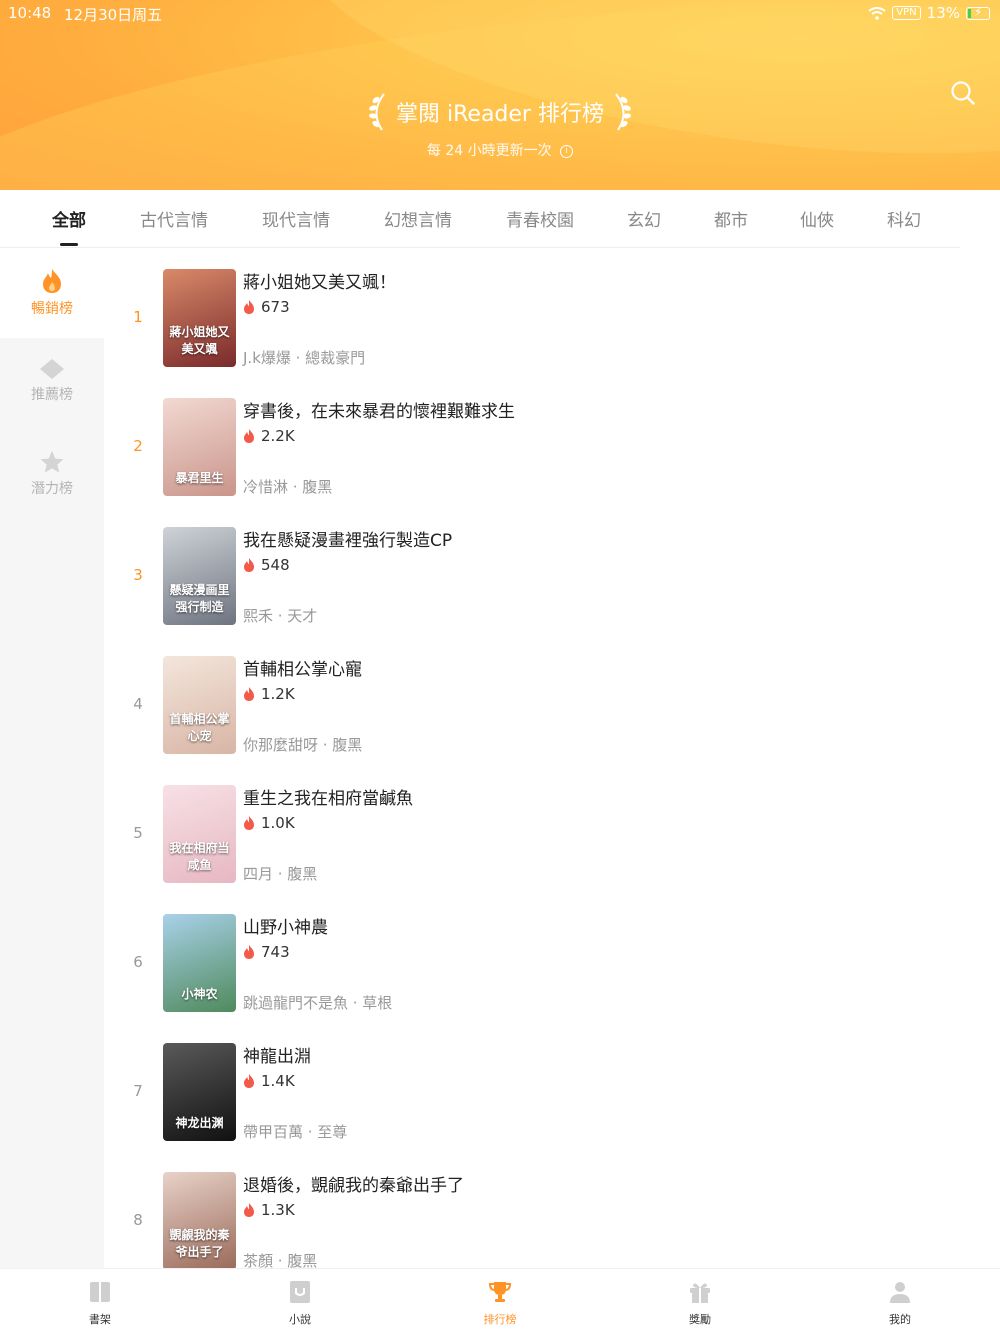 The image size is (1000, 1335). What do you see at coordinates (552, 1086) in the screenshot?
I see `book-row: 7 神龙出渊 神龍出淵 1.4K 帶甲百萬 · 至尊` at bounding box center [552, 1086].